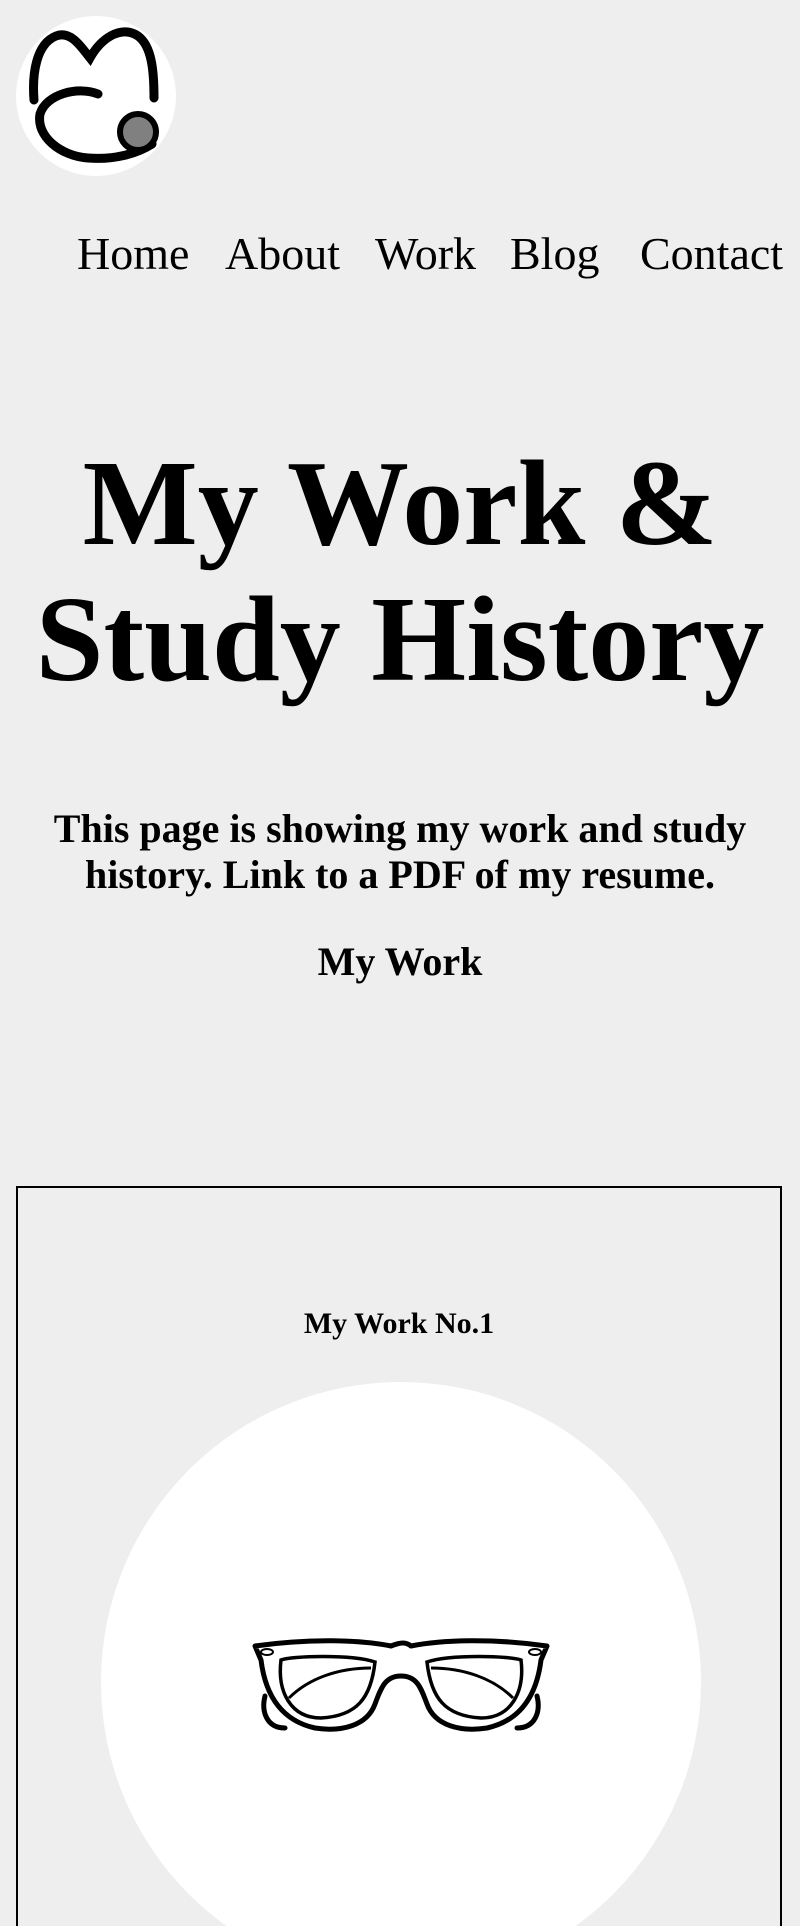 The height and width of the screenshot is (1926, 800). Describe the element at coordinates (400, 503) in the screenshot. I see `page-title-line-1: My Work &` at that location.